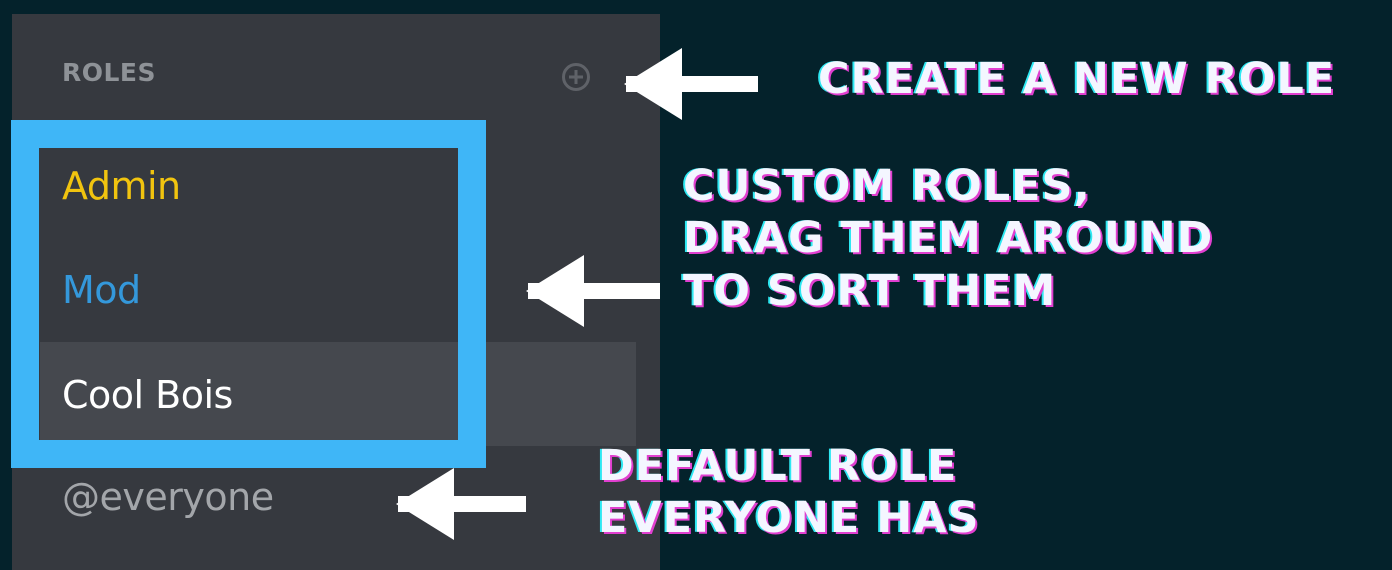 The width and height of the screenshot is (1392, 570). I want to click on annotation-line: DRAG THEM AROUND, so click(948, 238).